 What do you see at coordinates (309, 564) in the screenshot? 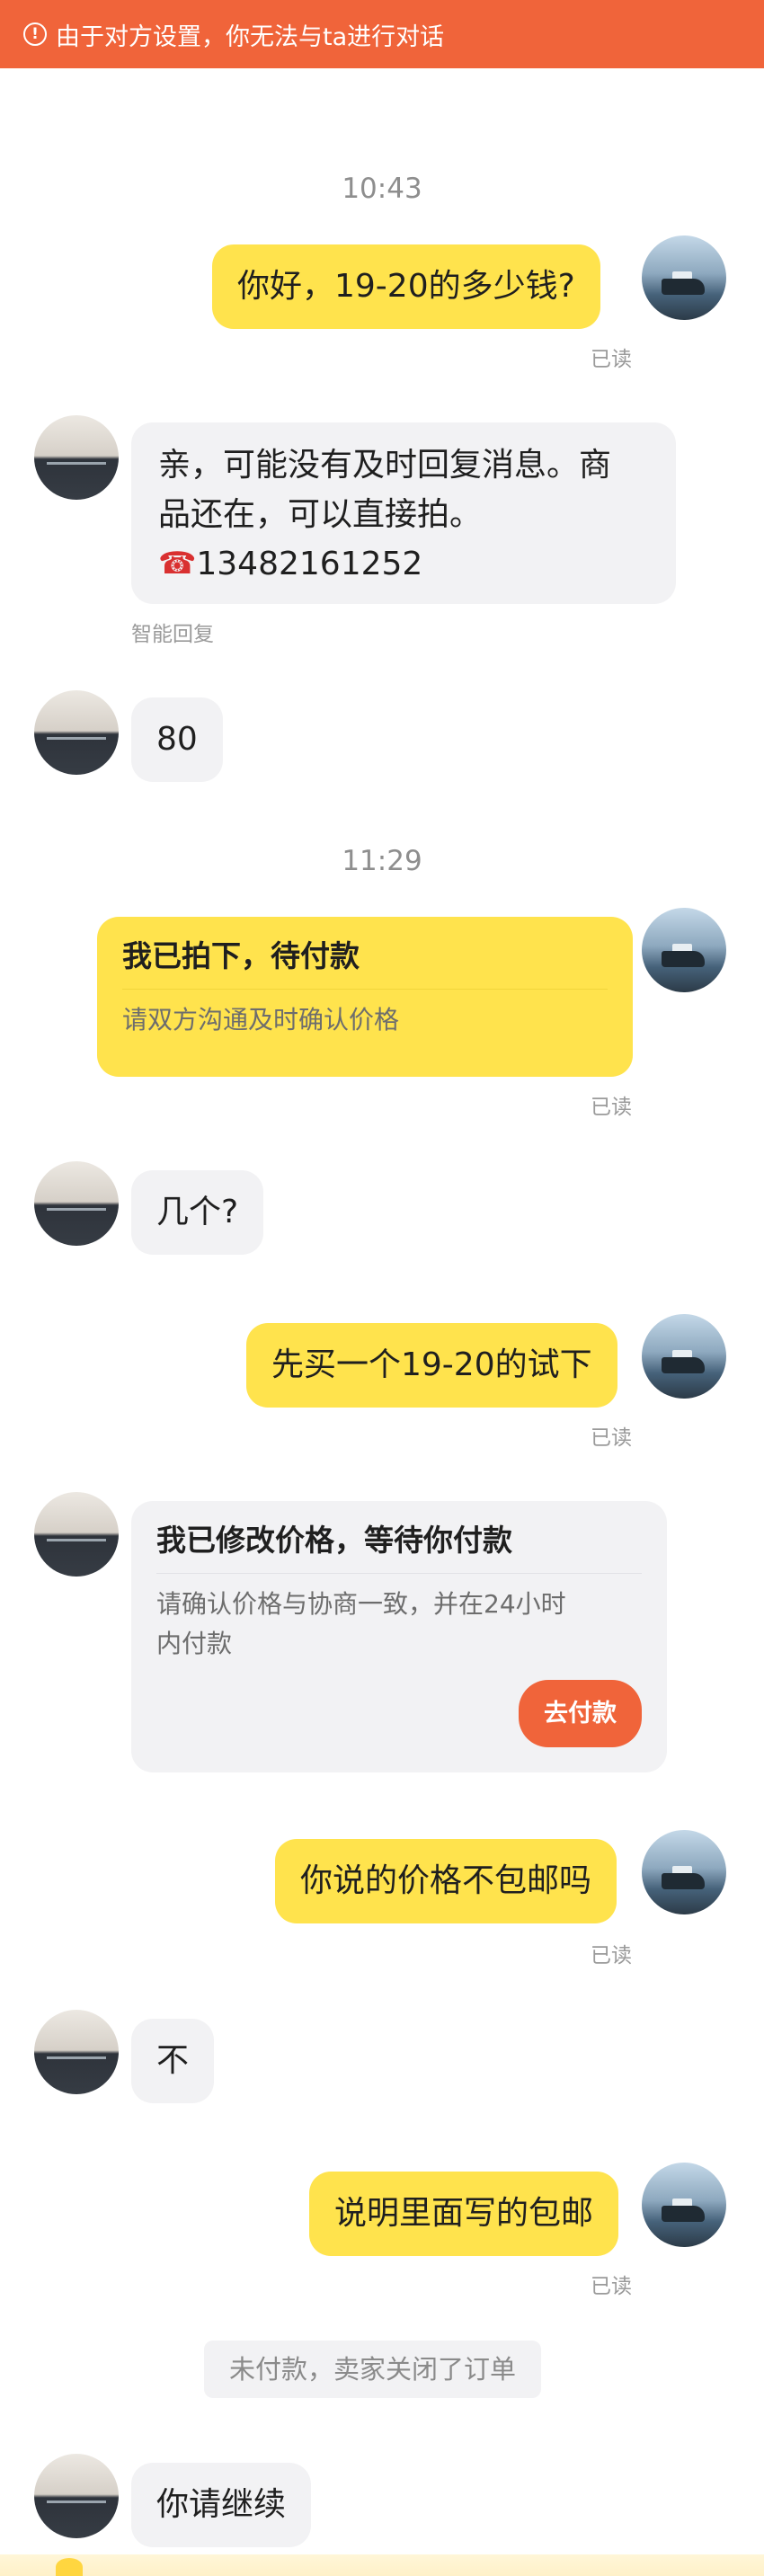
I see `phone-number: 13482161252` at bounding box center [309, 564].